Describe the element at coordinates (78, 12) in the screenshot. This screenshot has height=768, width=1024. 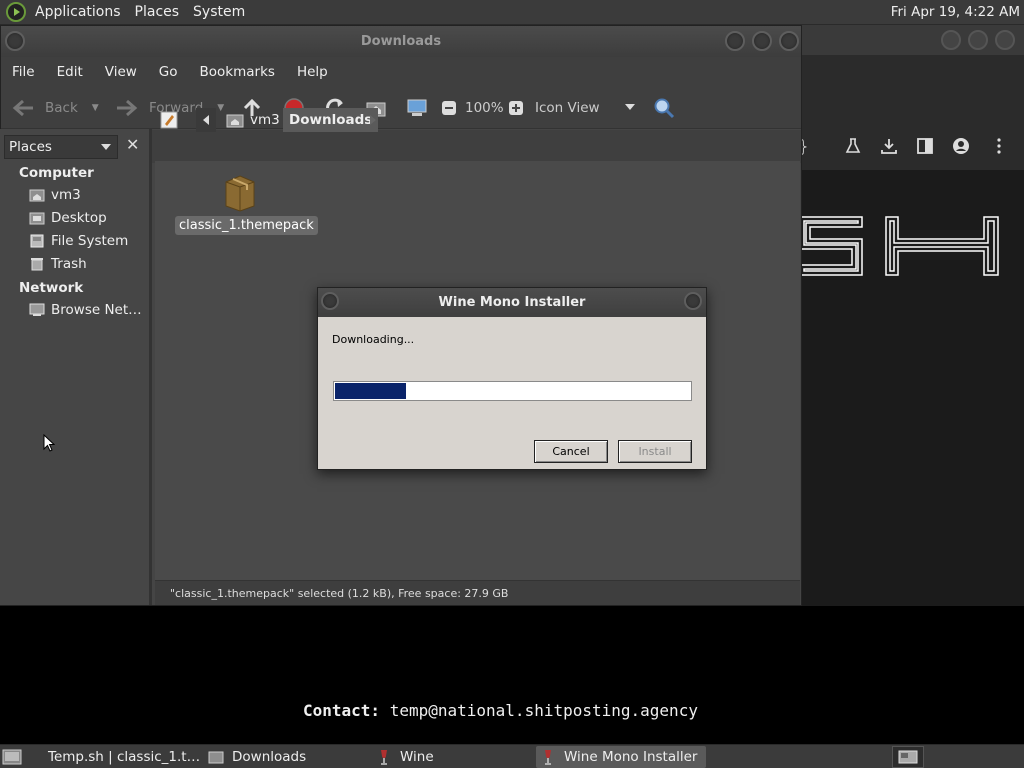
I see `menu-applications: Applications` at that location.